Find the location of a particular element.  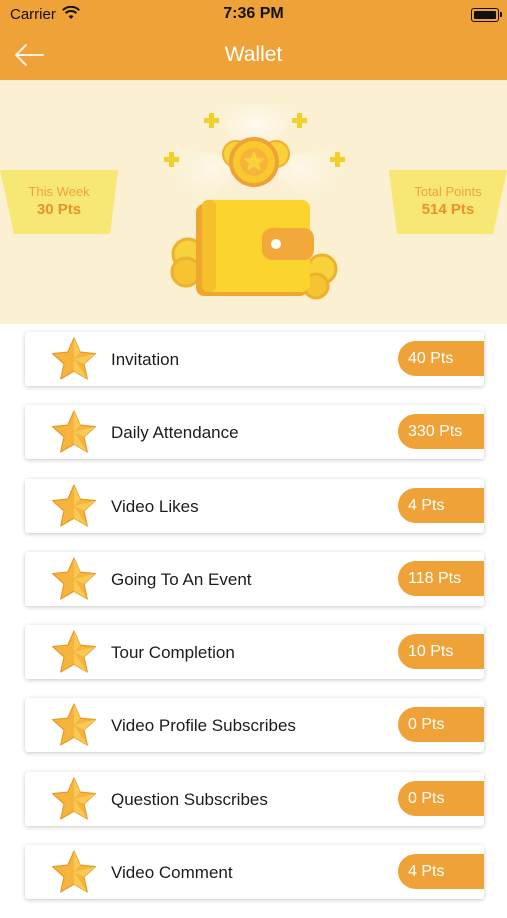

wallet-illustration-icon is located at coordinates (255, 202).